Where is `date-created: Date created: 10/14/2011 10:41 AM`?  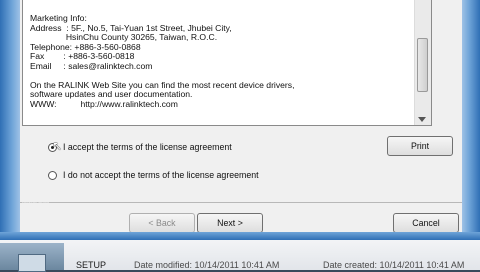
date-created: Date created: 10/14/2011 10:41 AM is located at coordinates (394, 265).